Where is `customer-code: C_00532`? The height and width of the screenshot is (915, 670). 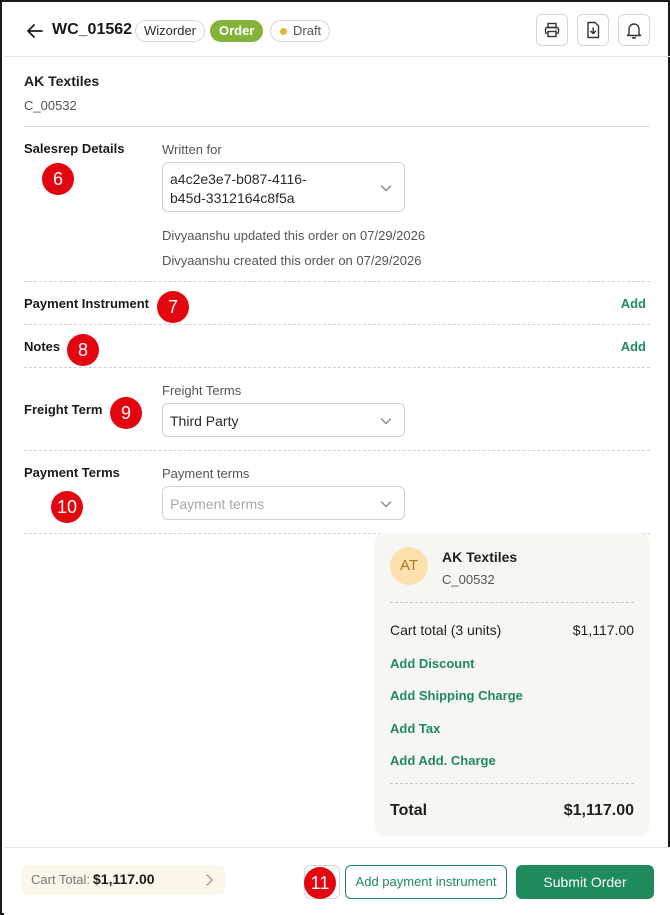 customer-code: C_00532 is located at coordinates (50, 105).